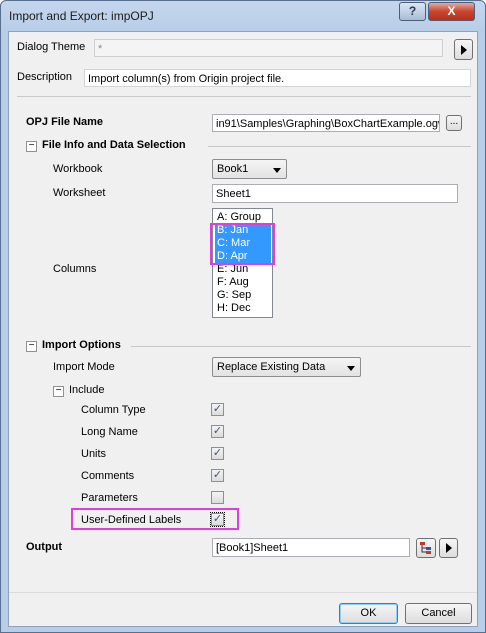  Describe the element at coordinates (78, 169) in the screenshot. I see `workbook-label: Workbook` at that location.